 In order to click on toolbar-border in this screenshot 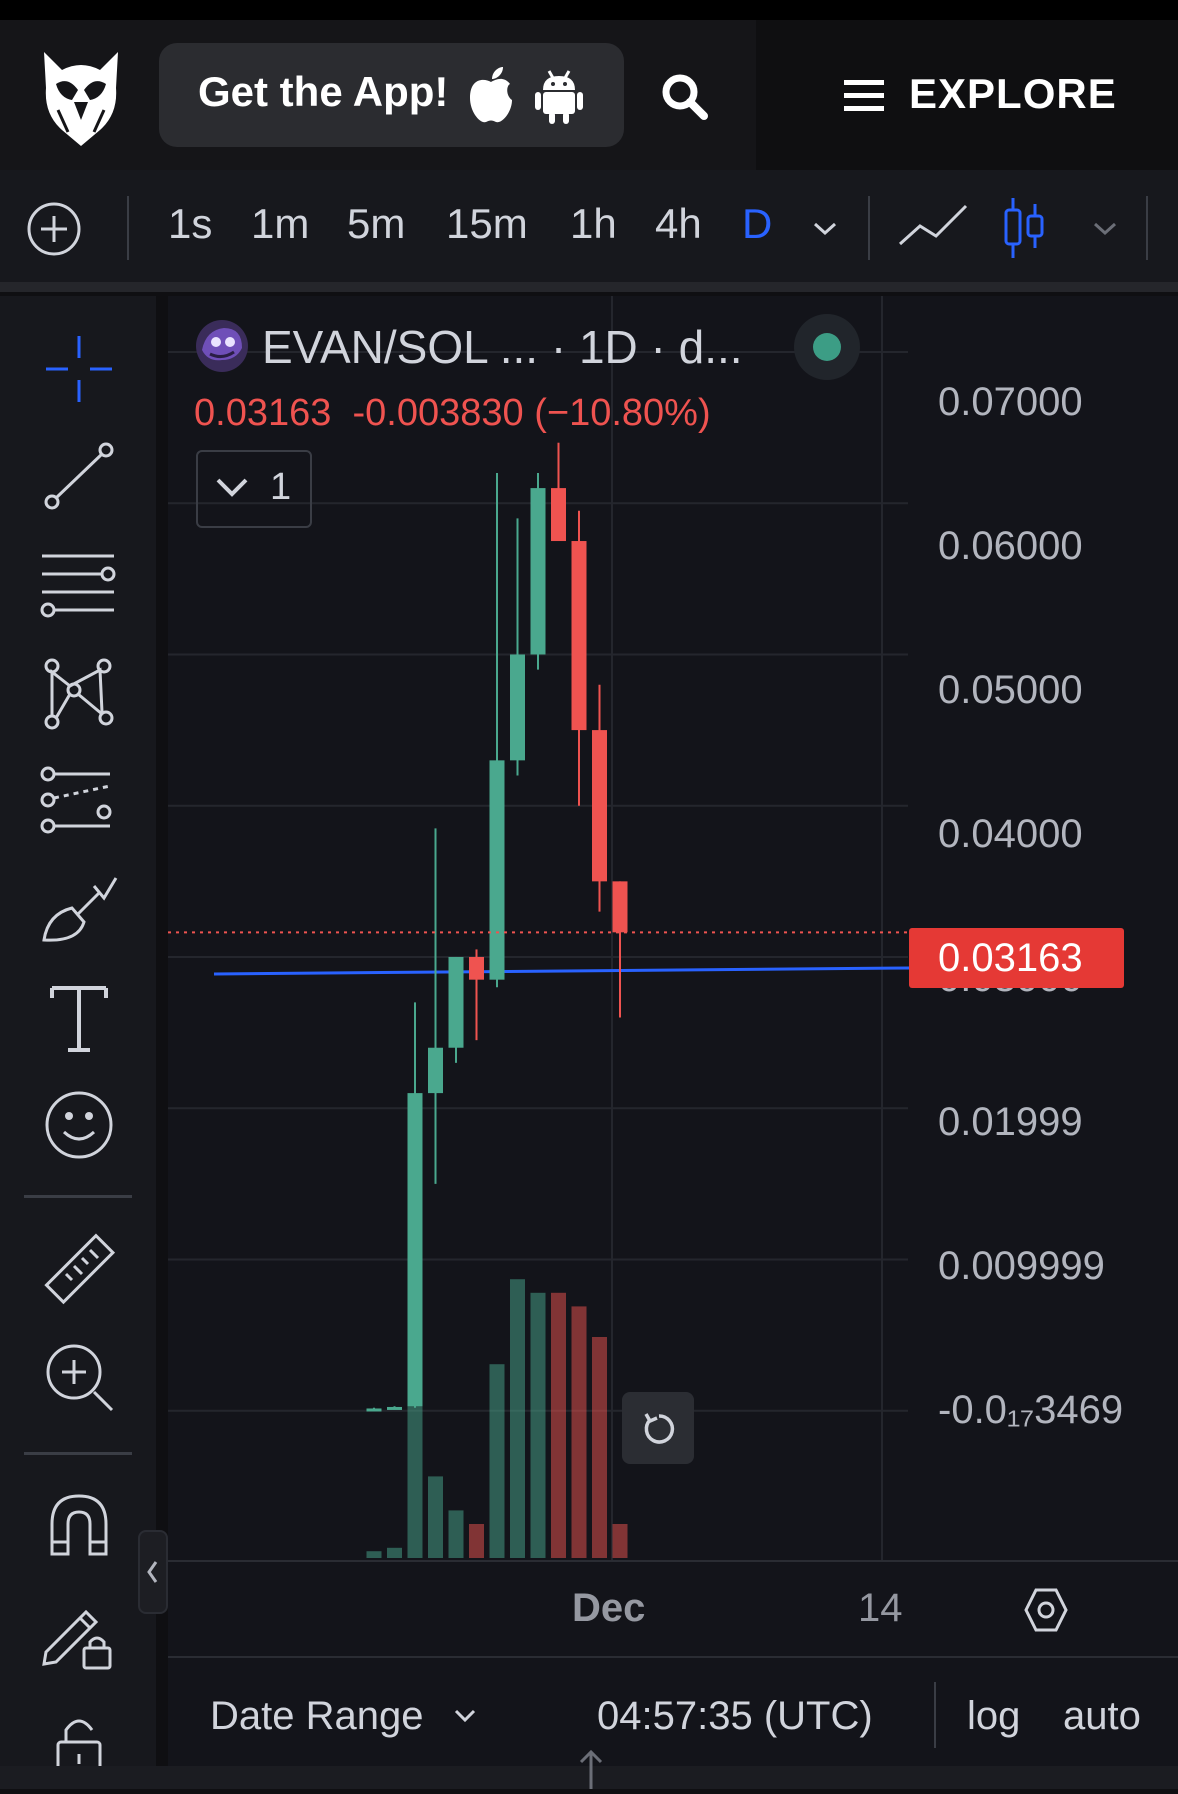, I will do `click(589, 287)`.